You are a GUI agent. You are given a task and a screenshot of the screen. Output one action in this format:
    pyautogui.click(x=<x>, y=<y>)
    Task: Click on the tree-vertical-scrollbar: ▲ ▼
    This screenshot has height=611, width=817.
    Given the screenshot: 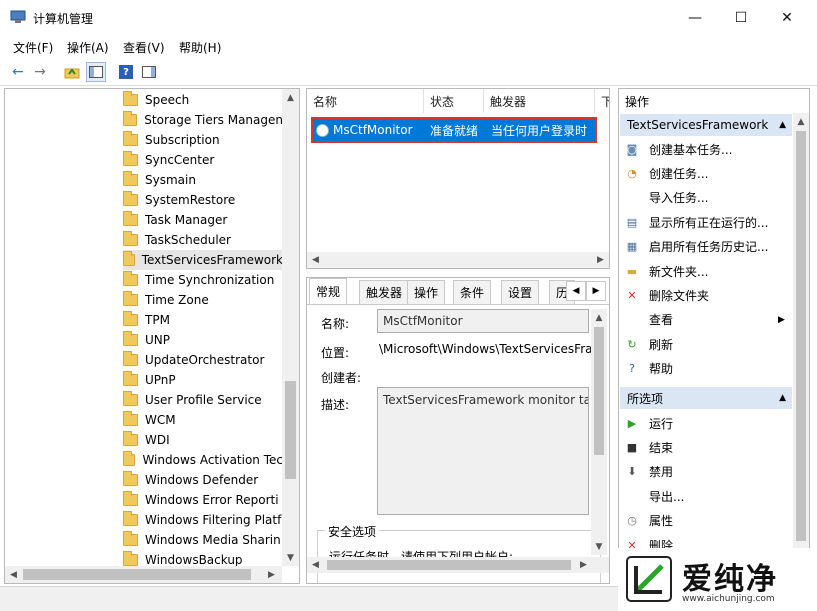 What is the action you would take?
    pyautogui.click(x=290, y=327)
    